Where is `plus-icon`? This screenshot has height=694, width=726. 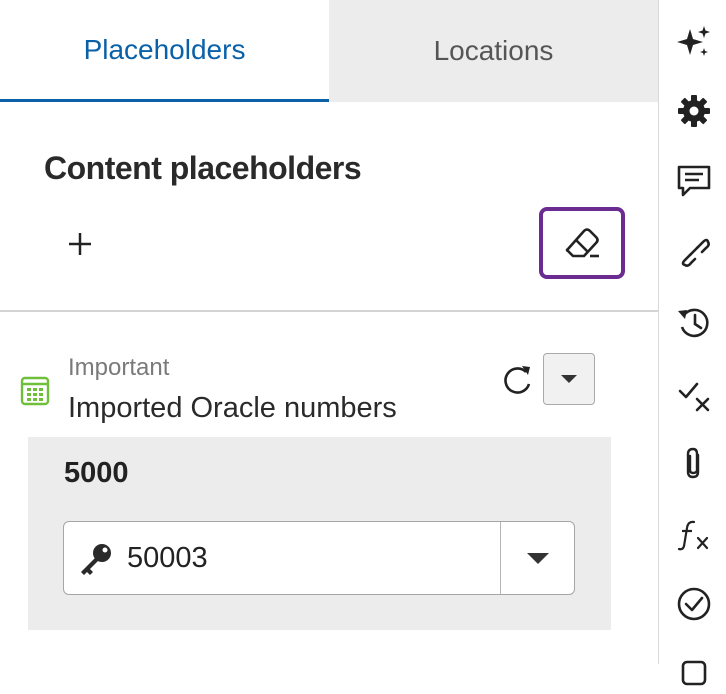
plus-icon is located at coordinates (80, 244).